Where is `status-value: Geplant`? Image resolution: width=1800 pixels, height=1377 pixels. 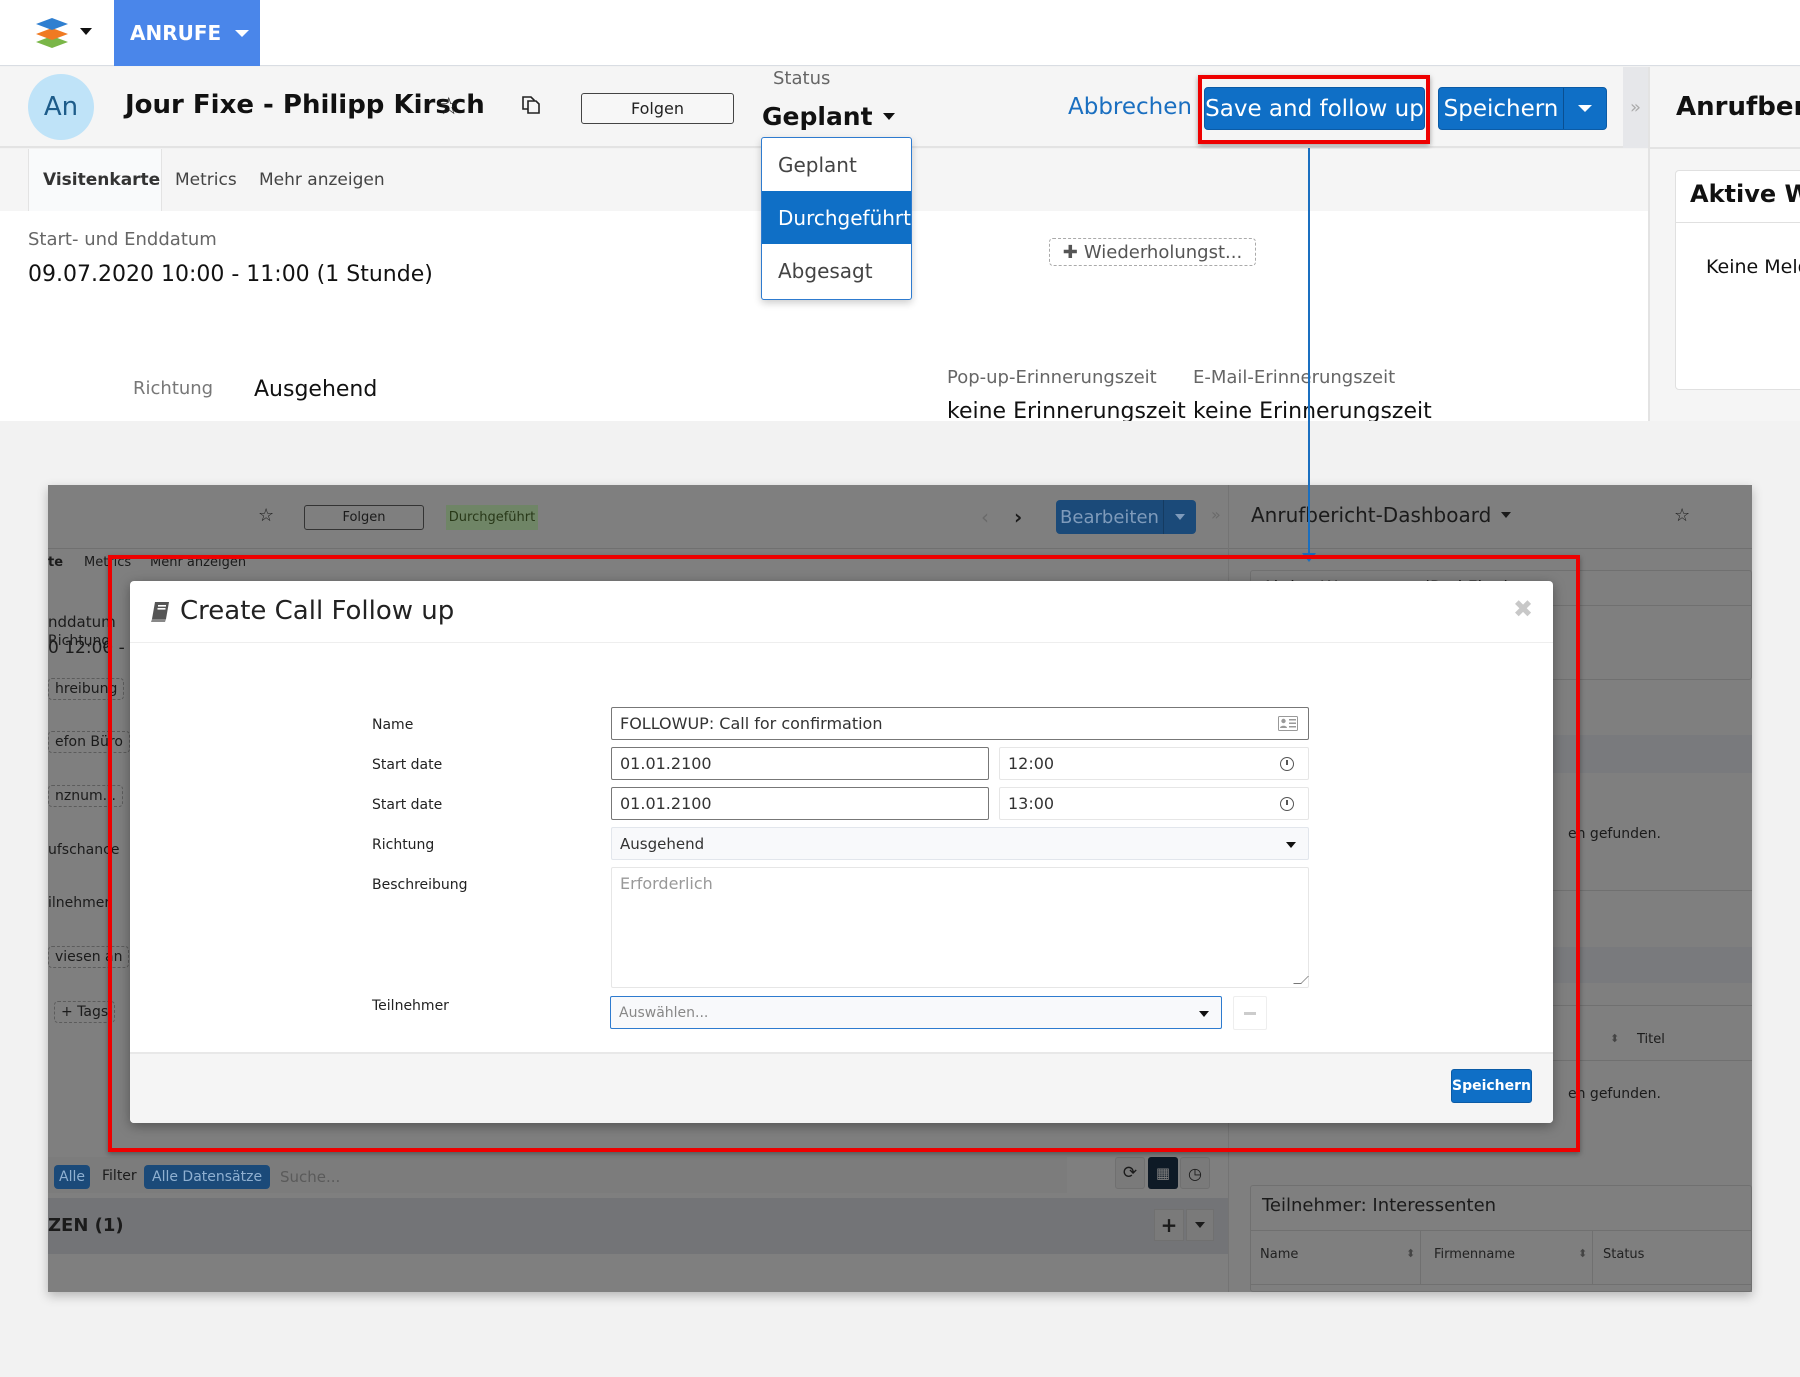
status-value: Geplant is located at coordinates (817, 116).